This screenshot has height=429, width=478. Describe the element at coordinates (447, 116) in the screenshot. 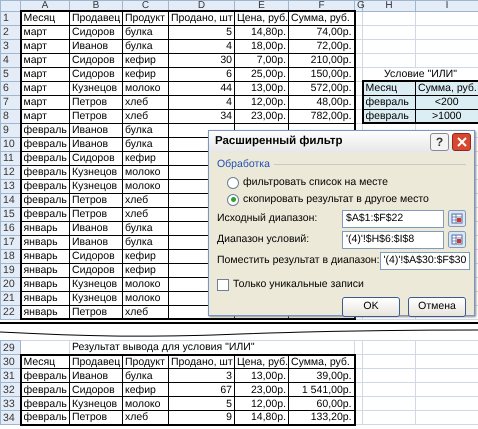

I see `table-cell: >1000` at that location.